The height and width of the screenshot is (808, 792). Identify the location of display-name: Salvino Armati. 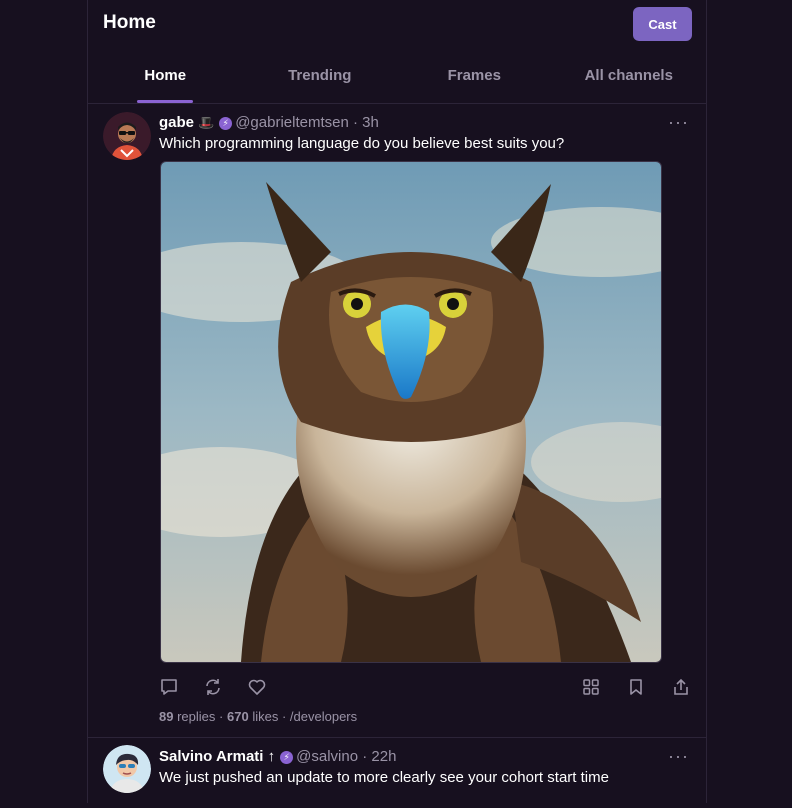
(211, 756).